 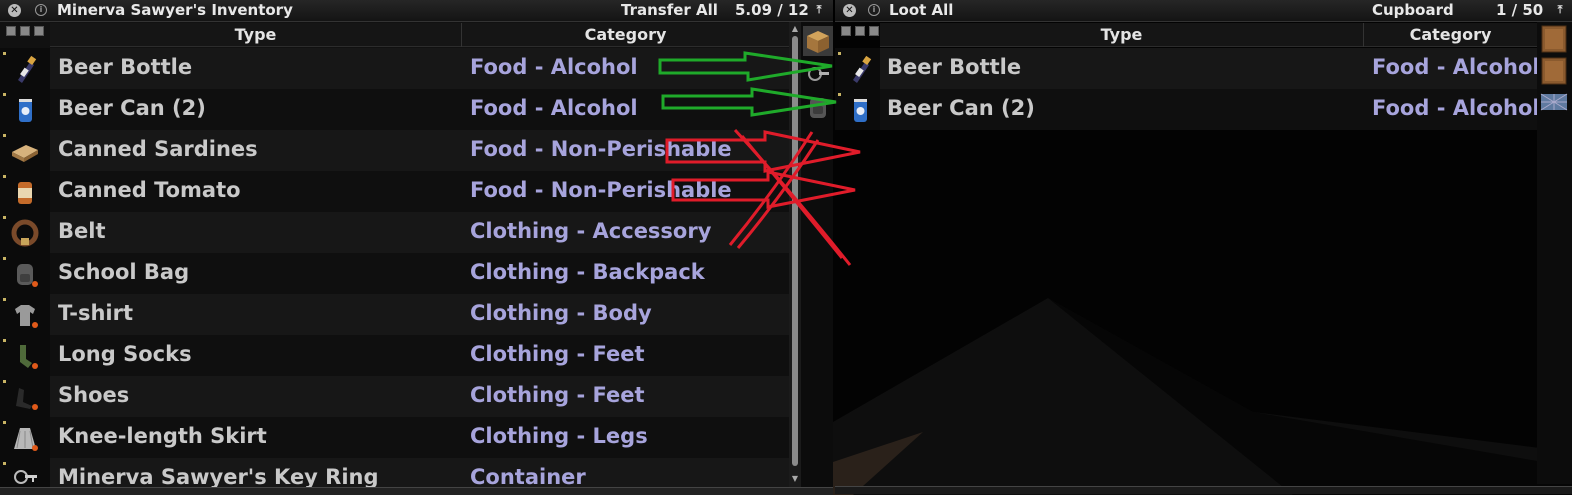 What do you see at coordinates (795, 29) in the screenshot?
I see `scroll-up-icon: ▲` at bounding box center [795, 29].